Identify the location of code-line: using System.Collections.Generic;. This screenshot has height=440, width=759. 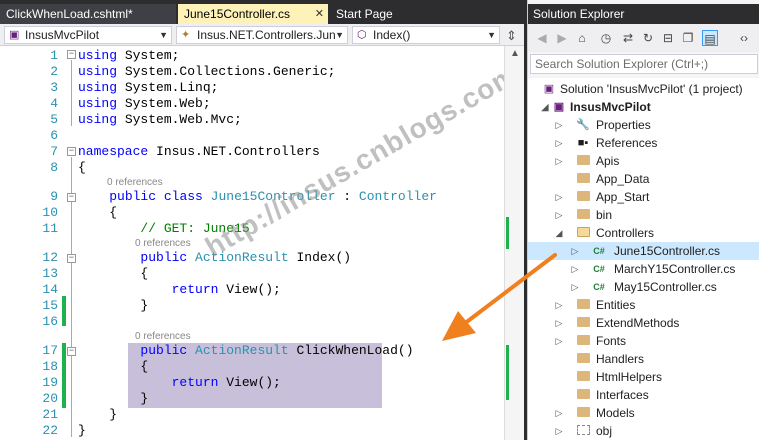
(207, 71).